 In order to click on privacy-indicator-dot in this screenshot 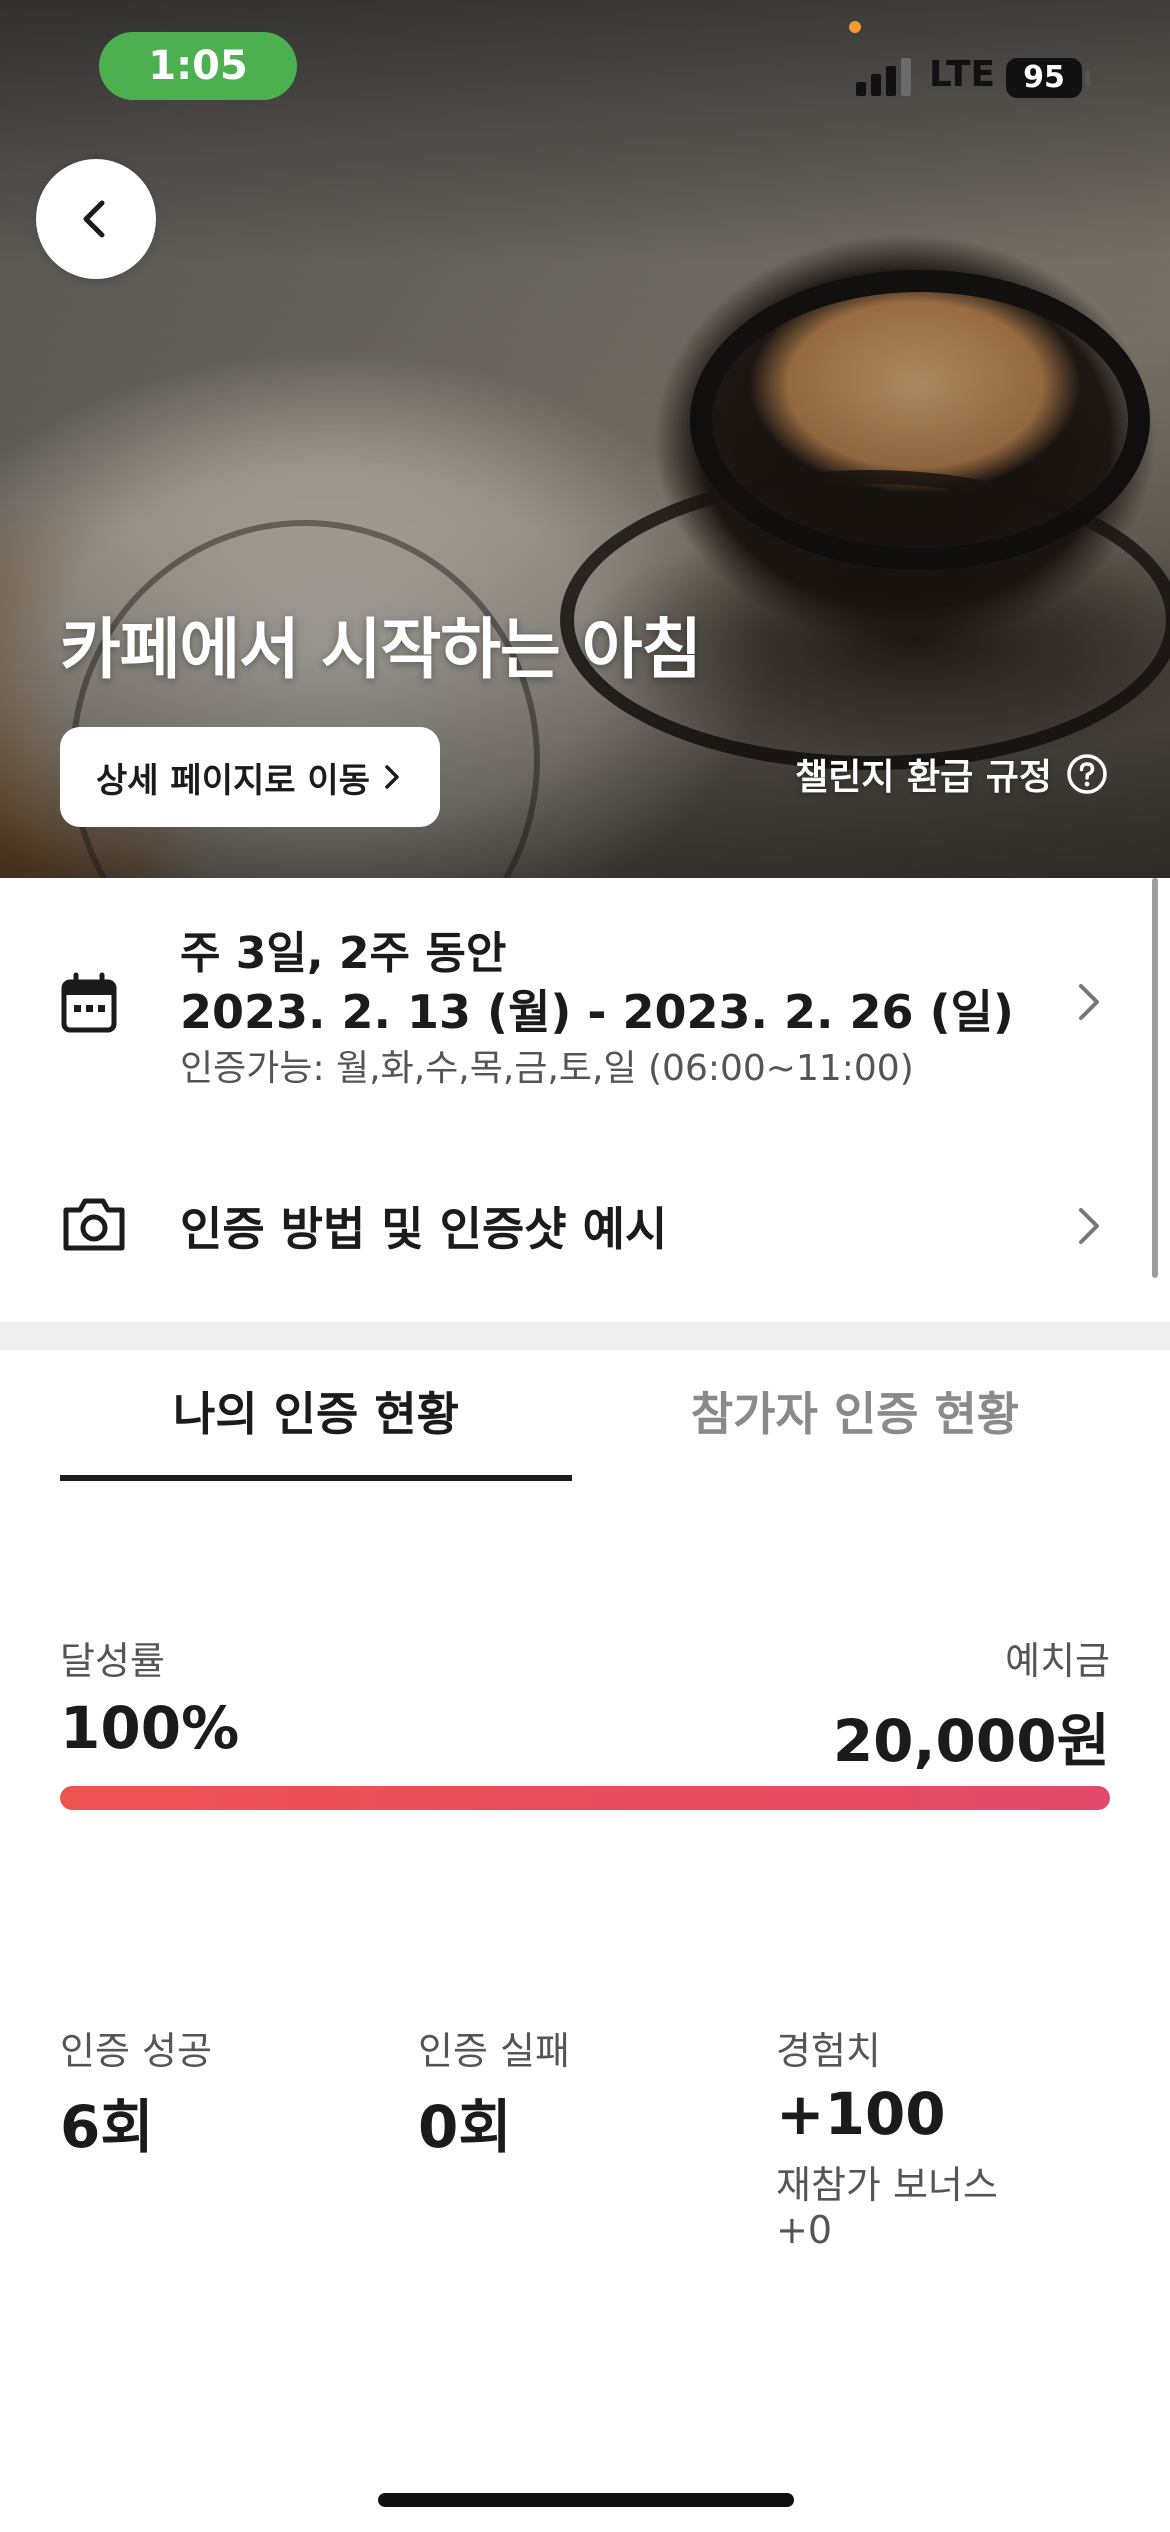, I will do `click(855, 27)`.